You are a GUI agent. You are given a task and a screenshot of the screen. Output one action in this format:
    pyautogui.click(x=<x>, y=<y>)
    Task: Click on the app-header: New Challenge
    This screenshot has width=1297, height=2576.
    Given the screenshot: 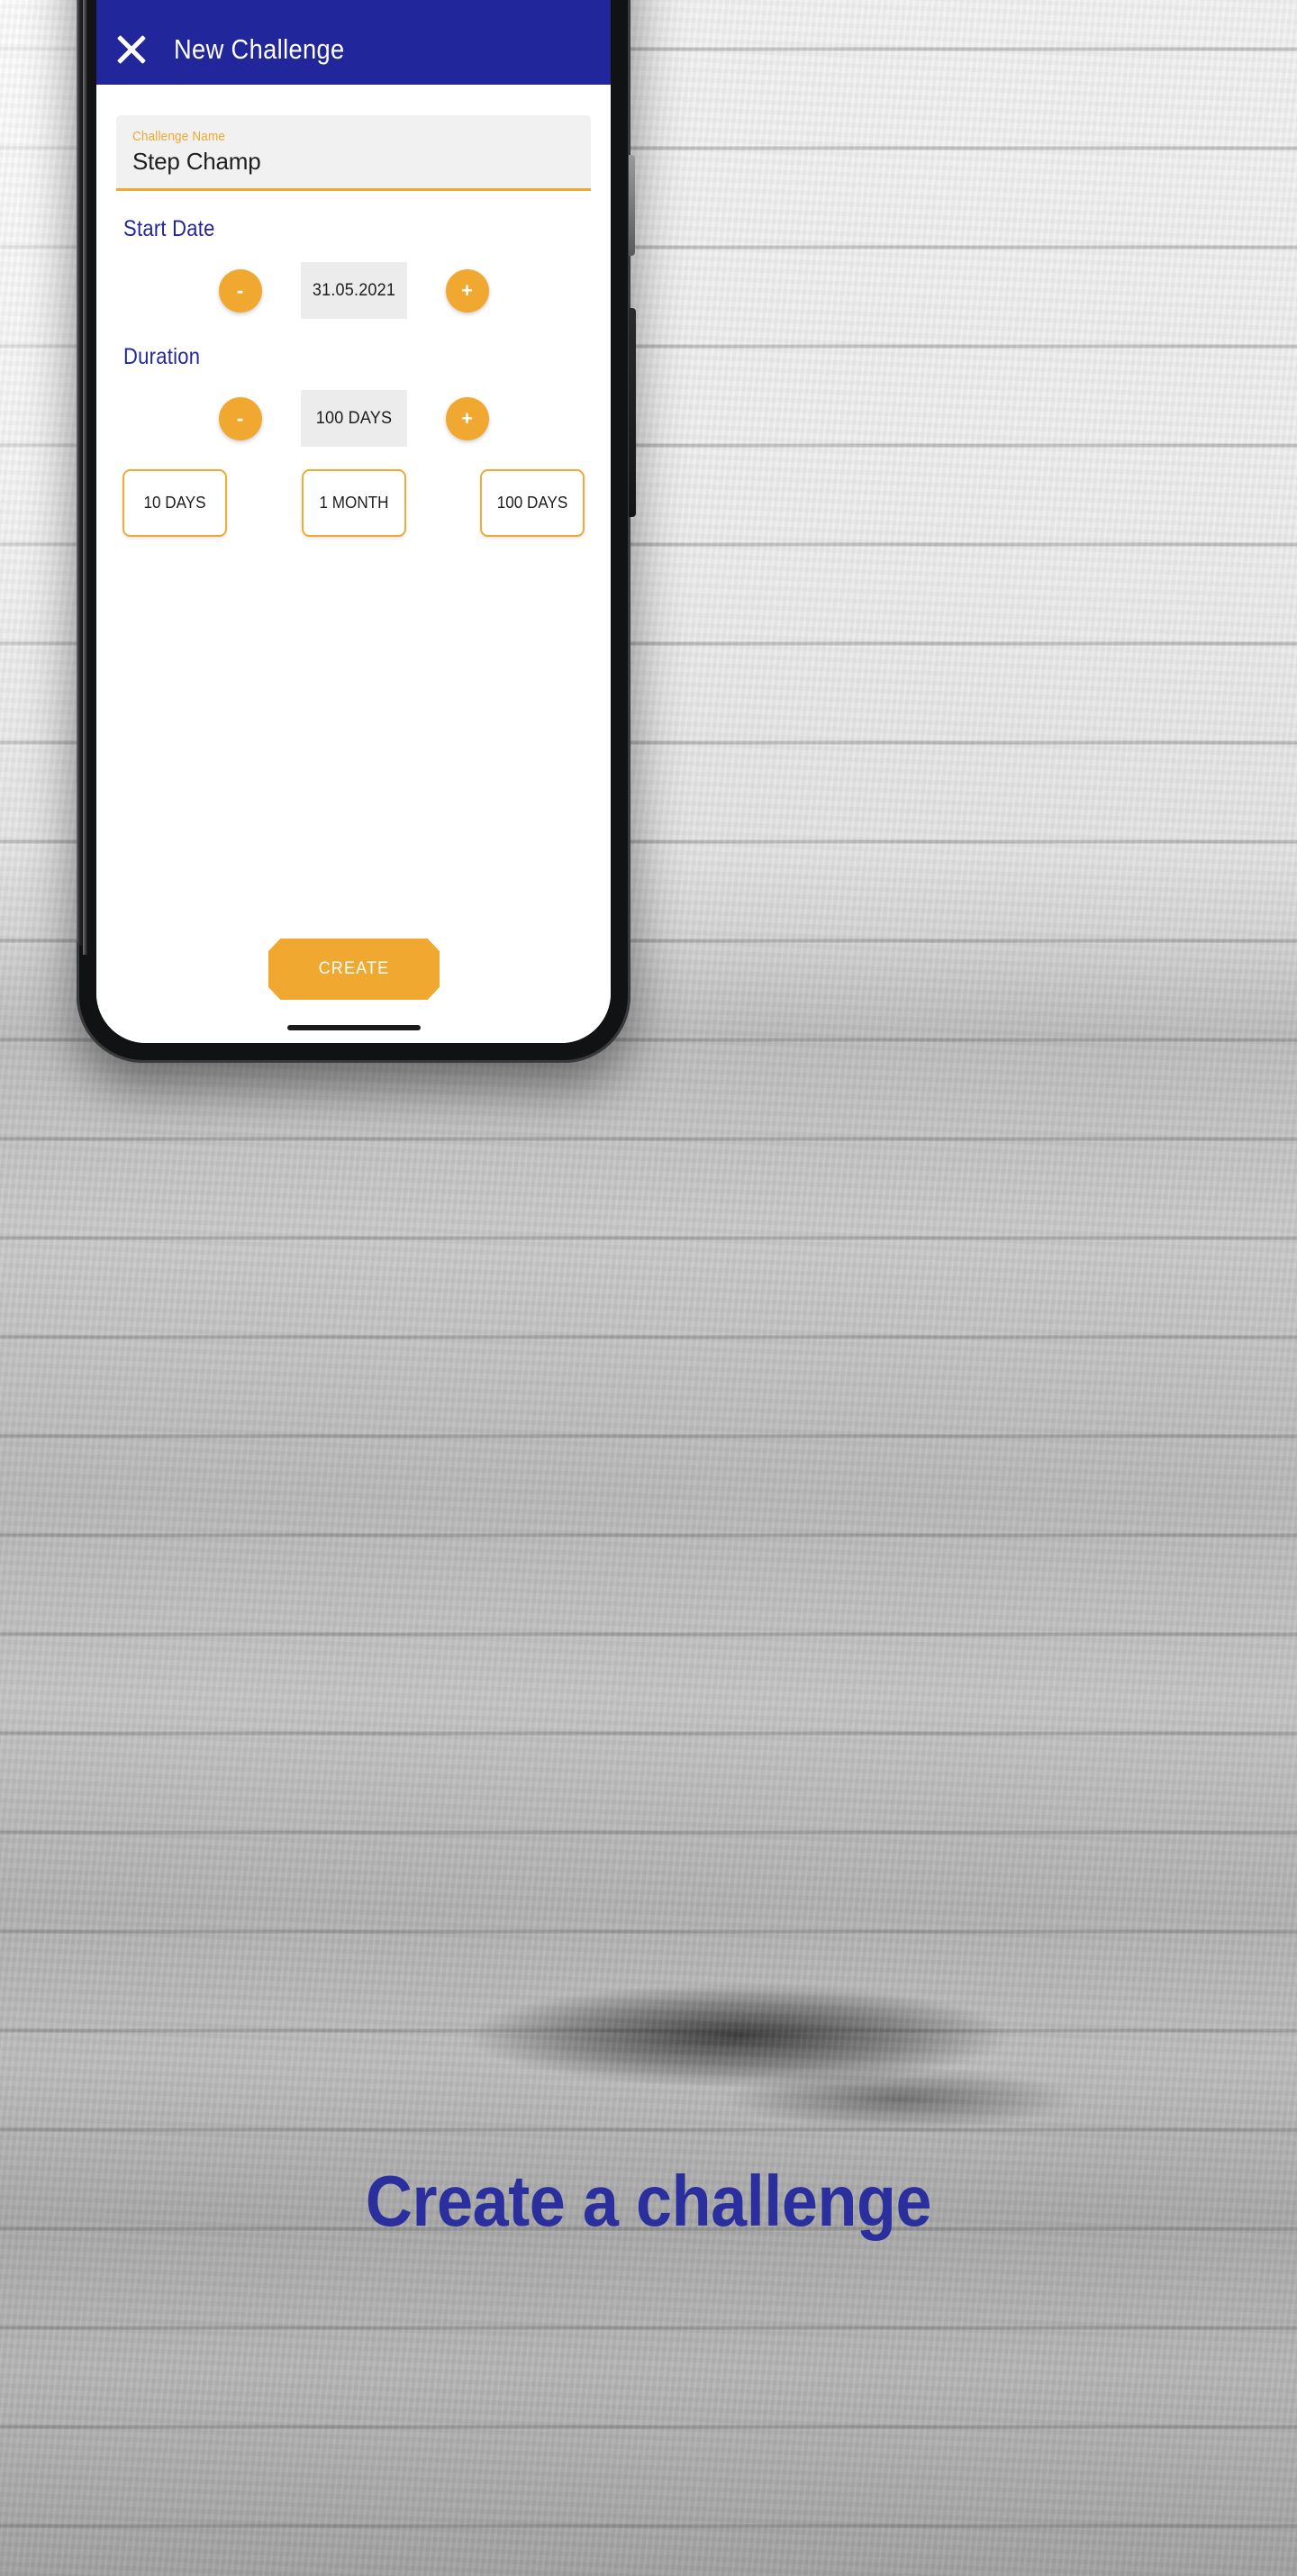 What is the action you would take?
    pyautogui.click(x=353, y=42)
    